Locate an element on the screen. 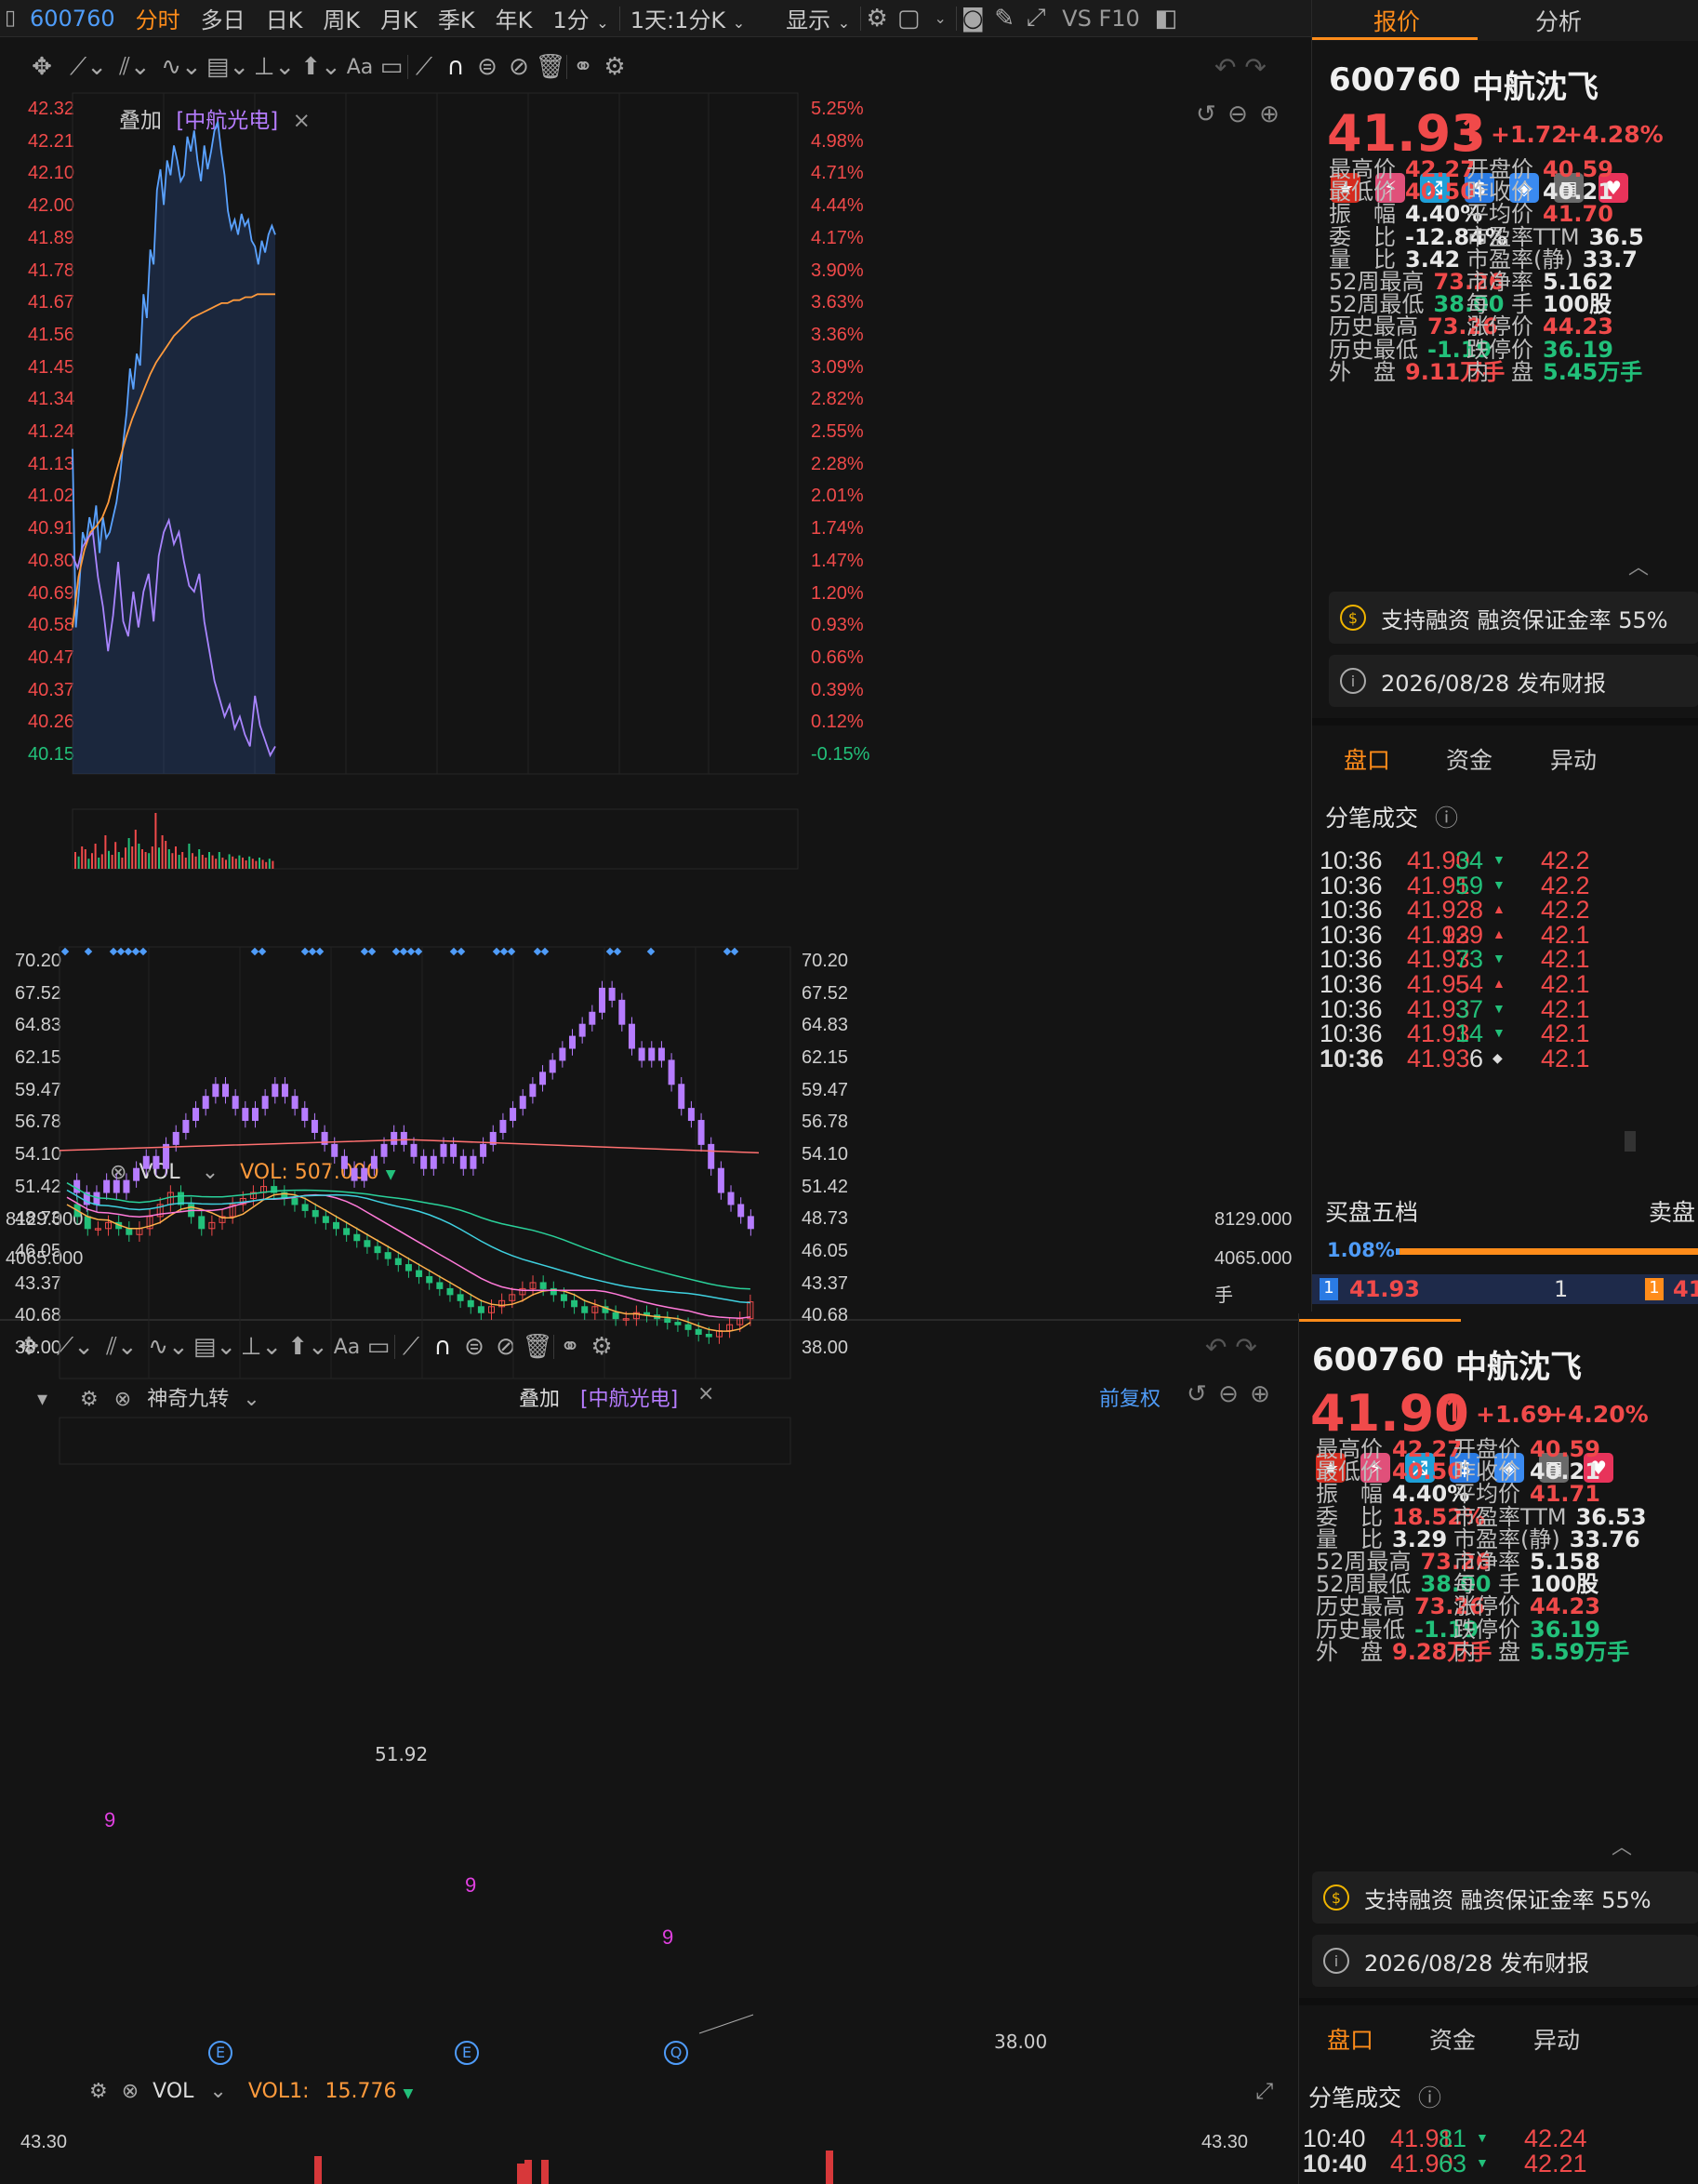  indicator-name: 神奇九转 is located at coordinates (188, 1399).